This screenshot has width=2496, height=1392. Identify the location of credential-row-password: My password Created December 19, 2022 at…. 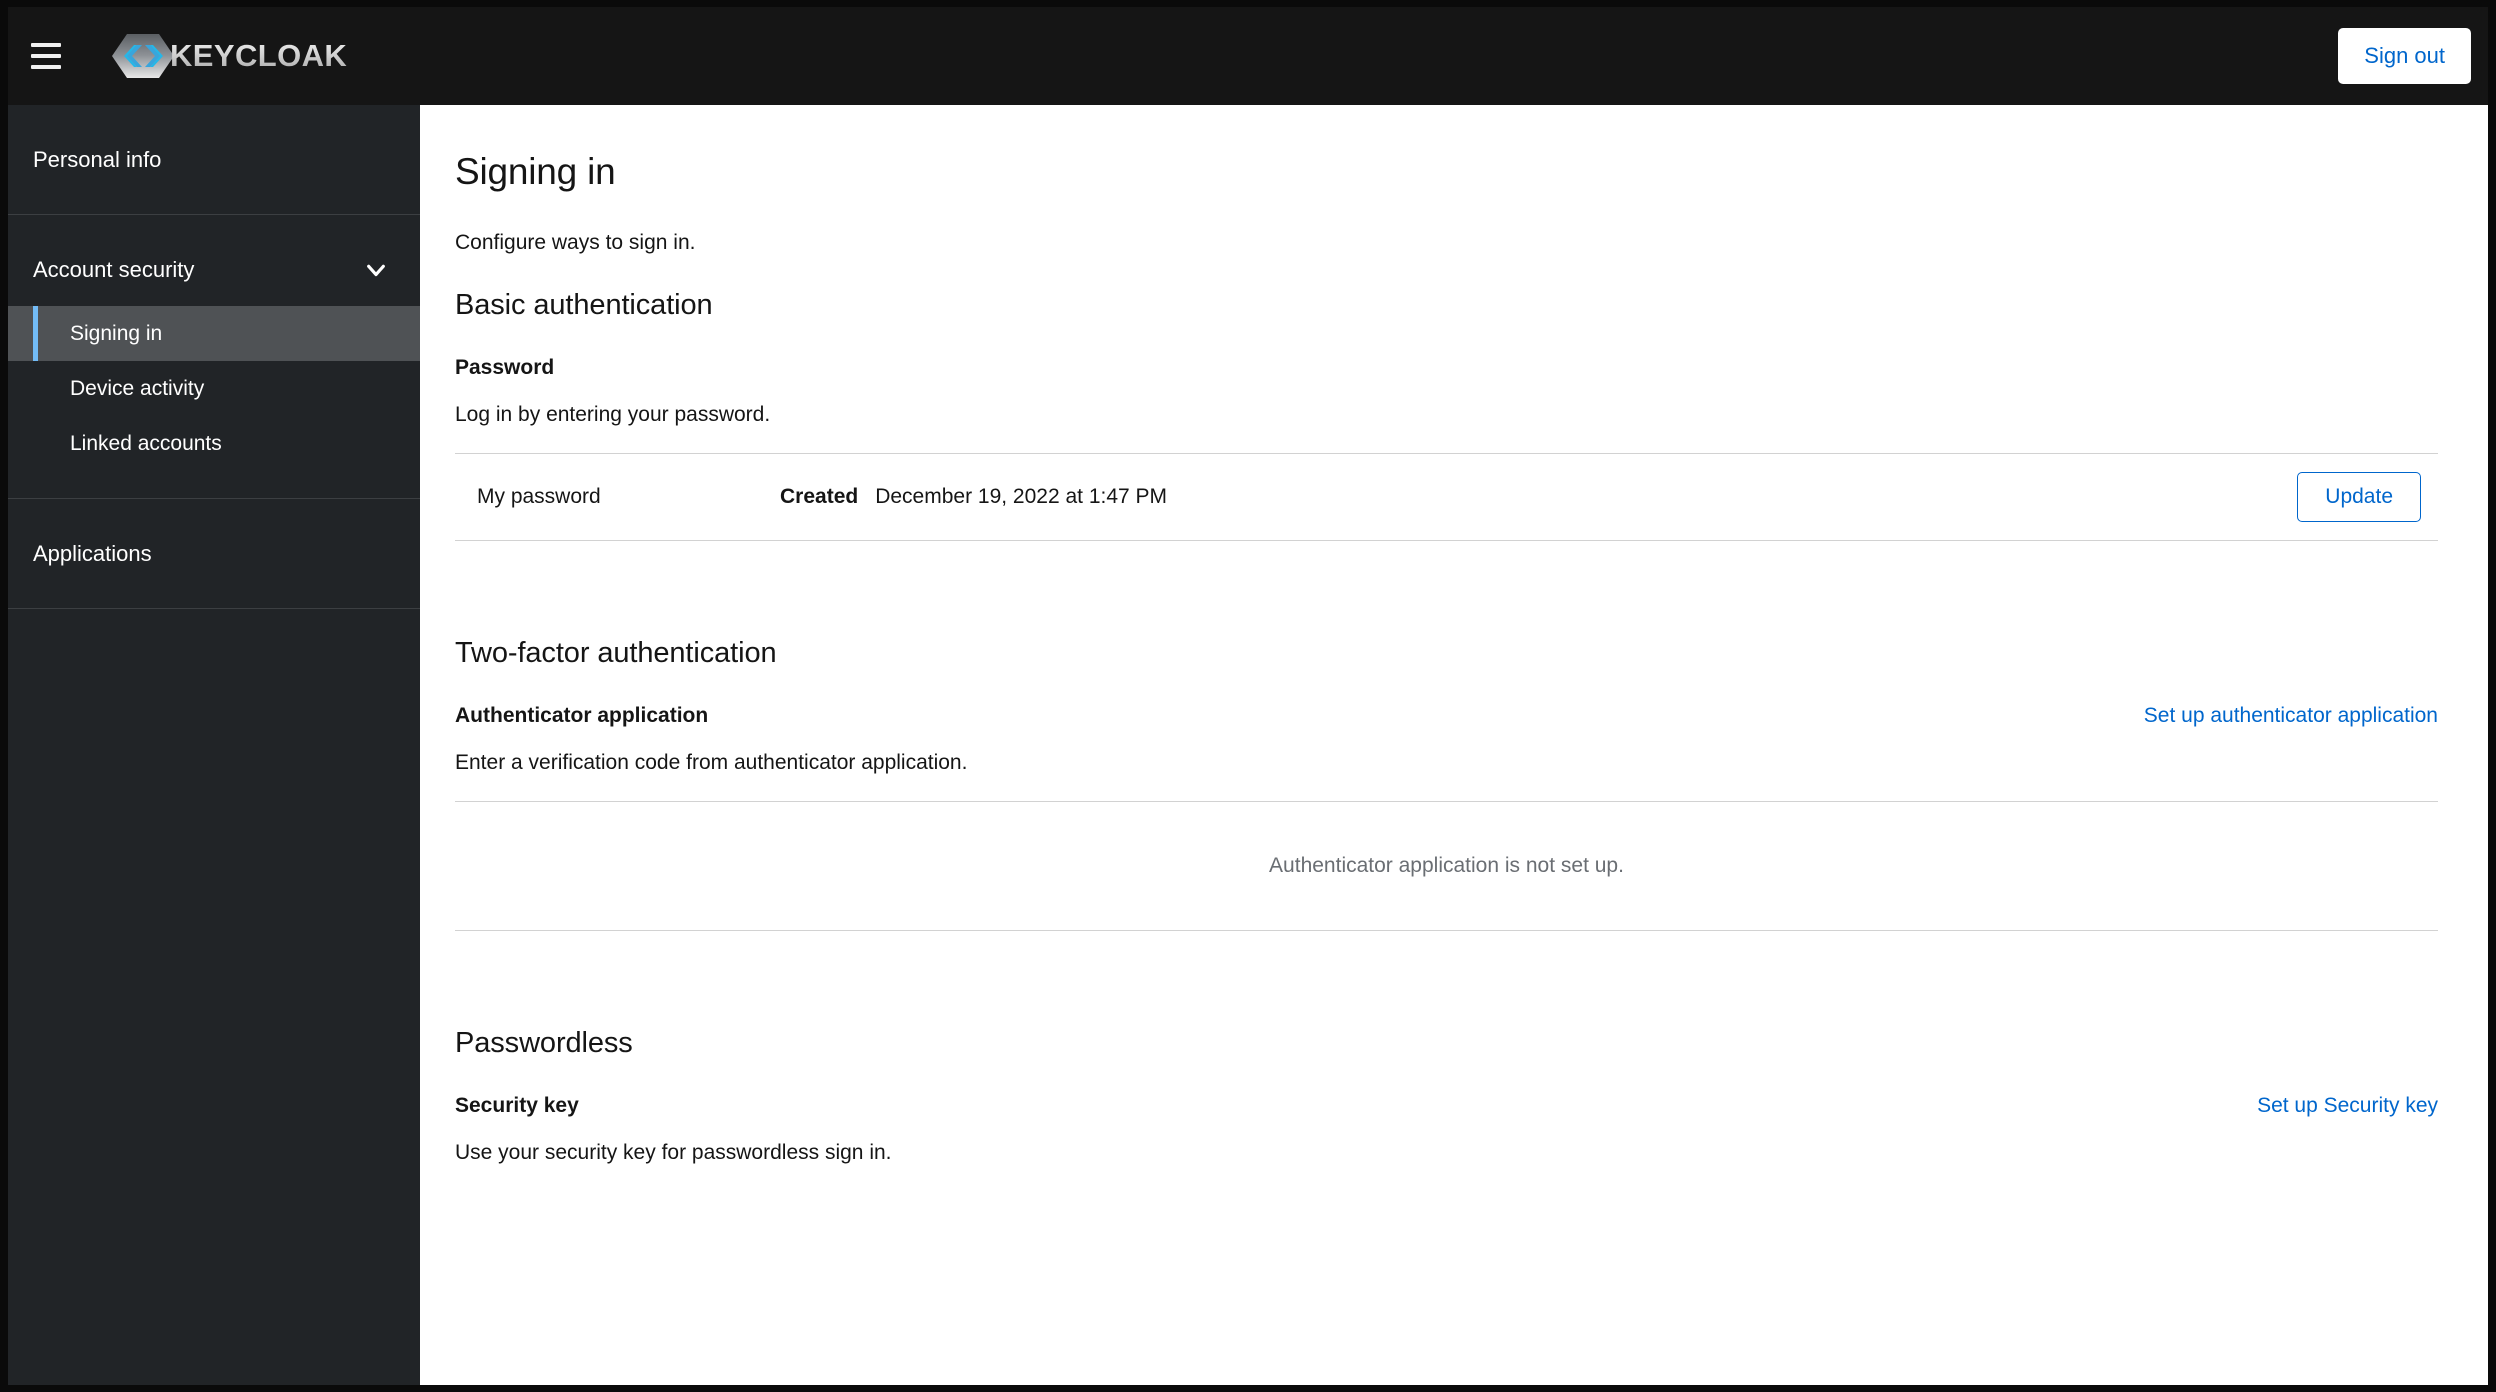
(1446, 497).